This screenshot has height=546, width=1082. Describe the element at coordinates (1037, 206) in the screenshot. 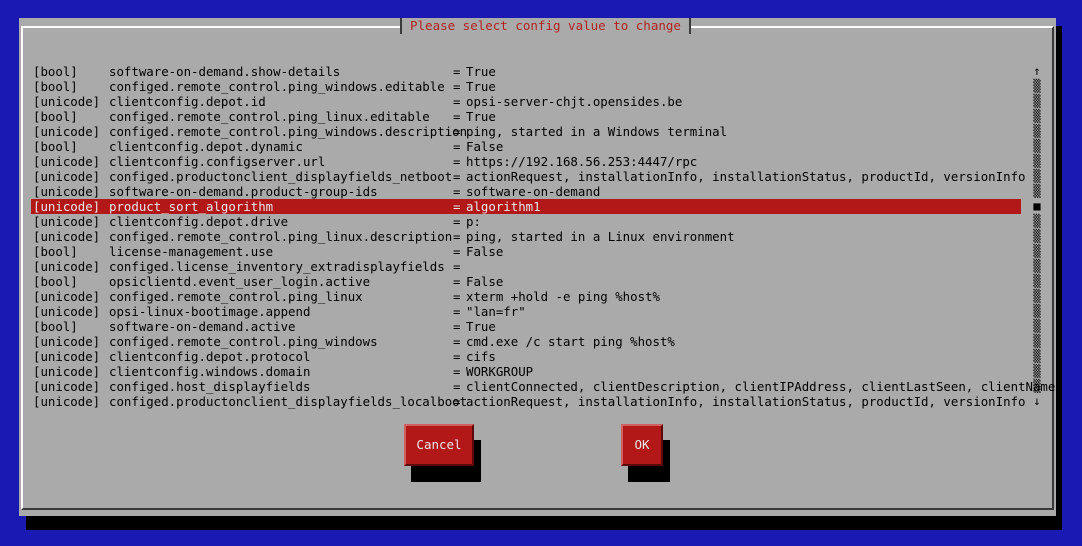

I see `scroll-thumb: ■` at that location.